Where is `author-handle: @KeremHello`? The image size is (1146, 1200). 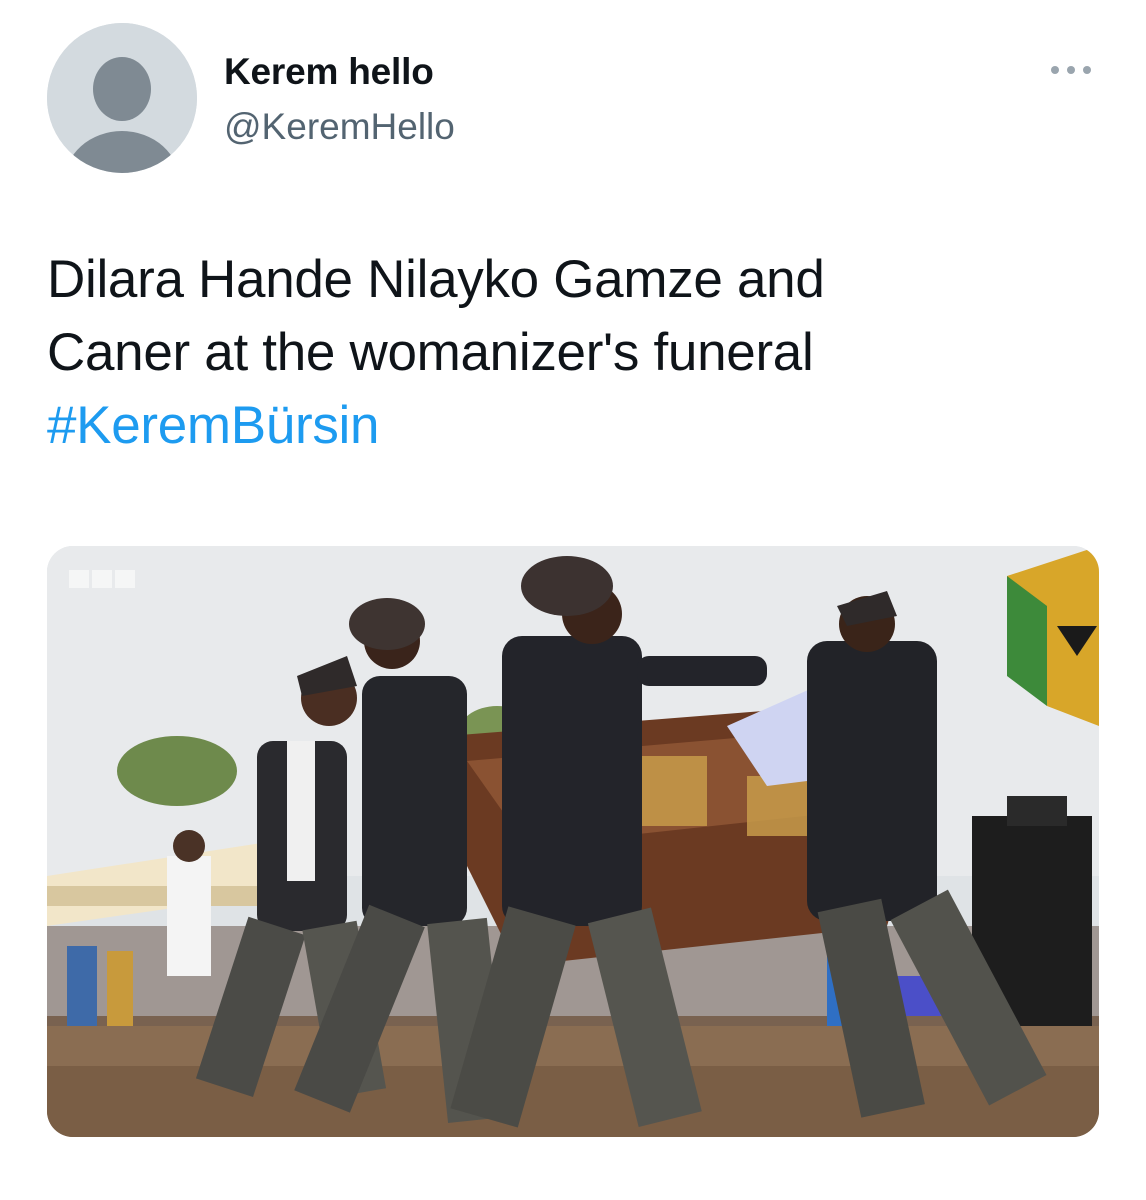
author-handle: @KeremHello is located at coordinates (339, 127).